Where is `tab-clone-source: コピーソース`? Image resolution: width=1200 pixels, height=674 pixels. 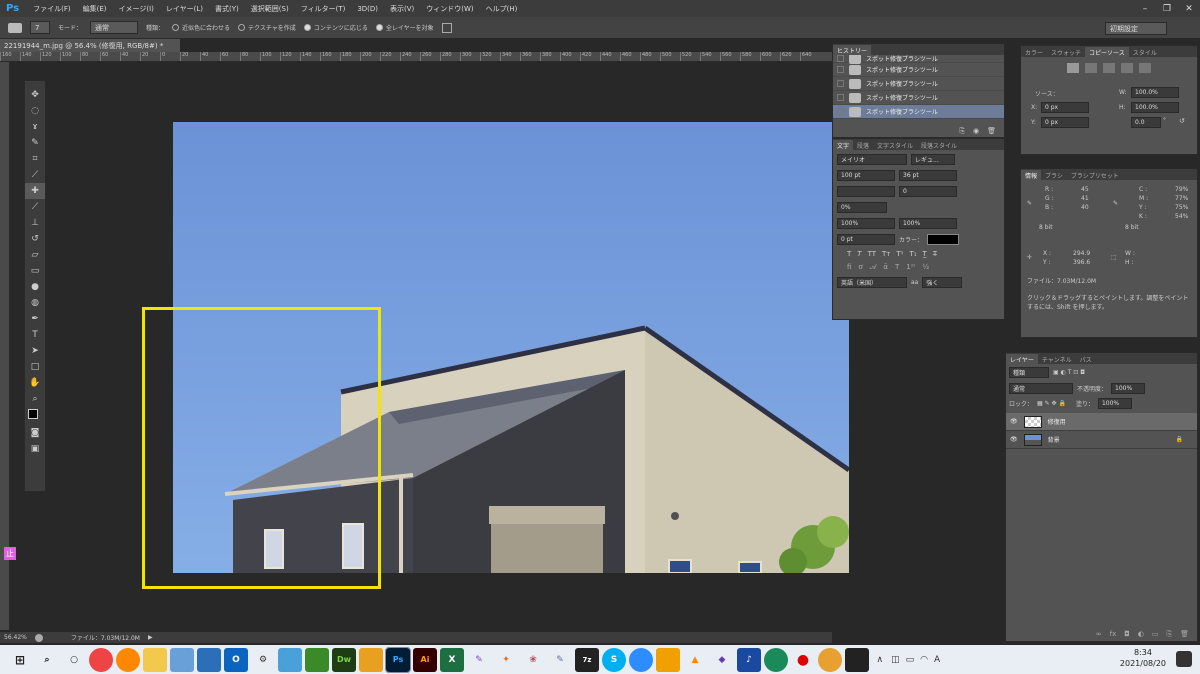 tab-clone-source: コピーソース is located at coordinates (1107, 52).